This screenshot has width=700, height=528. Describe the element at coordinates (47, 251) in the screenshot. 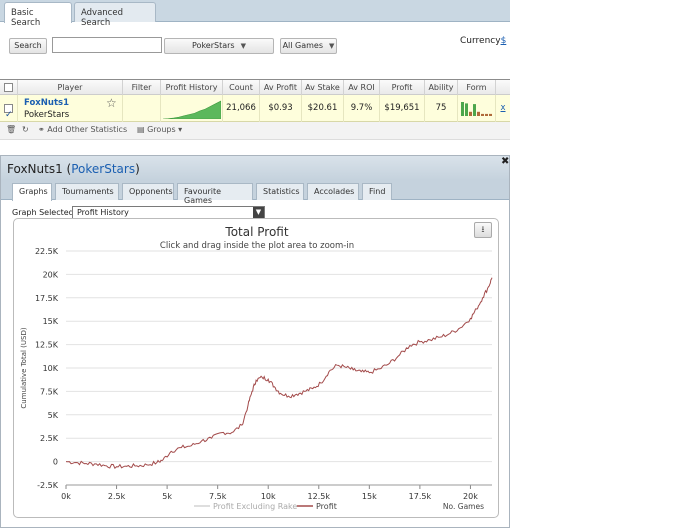

I see `y-tick-label: 22.5K` at that location.